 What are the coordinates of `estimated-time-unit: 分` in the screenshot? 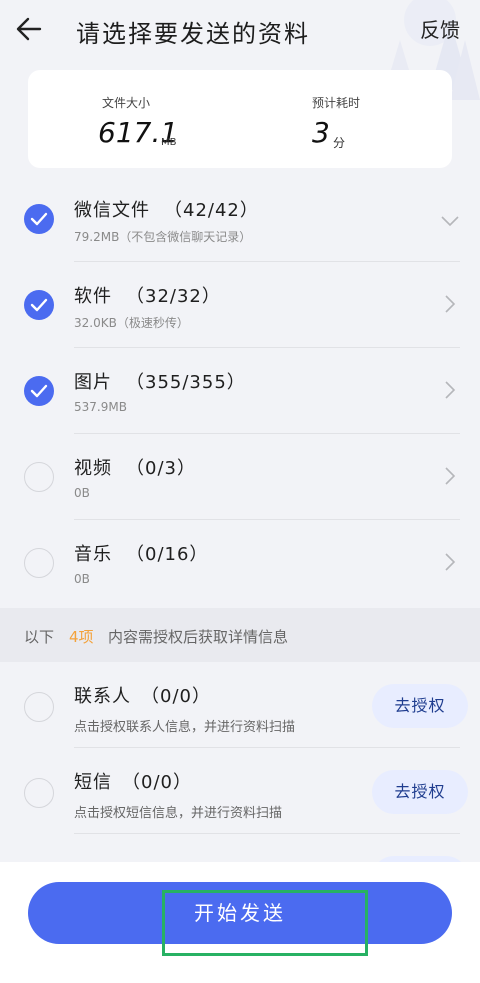 It's located at (339, 143).